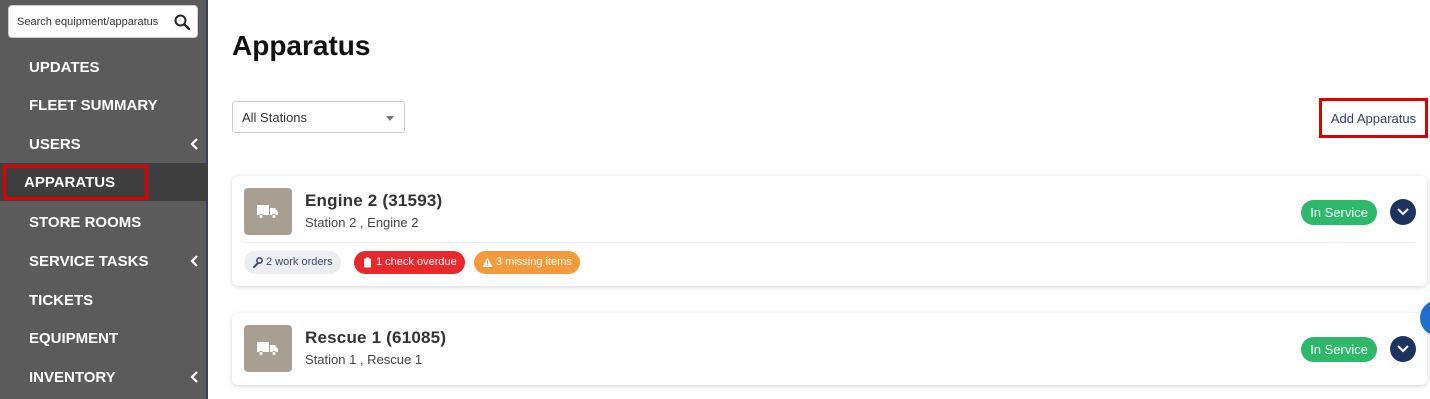  I want to click on sidebar-item-label: APPARATUS, so click(70, 182).